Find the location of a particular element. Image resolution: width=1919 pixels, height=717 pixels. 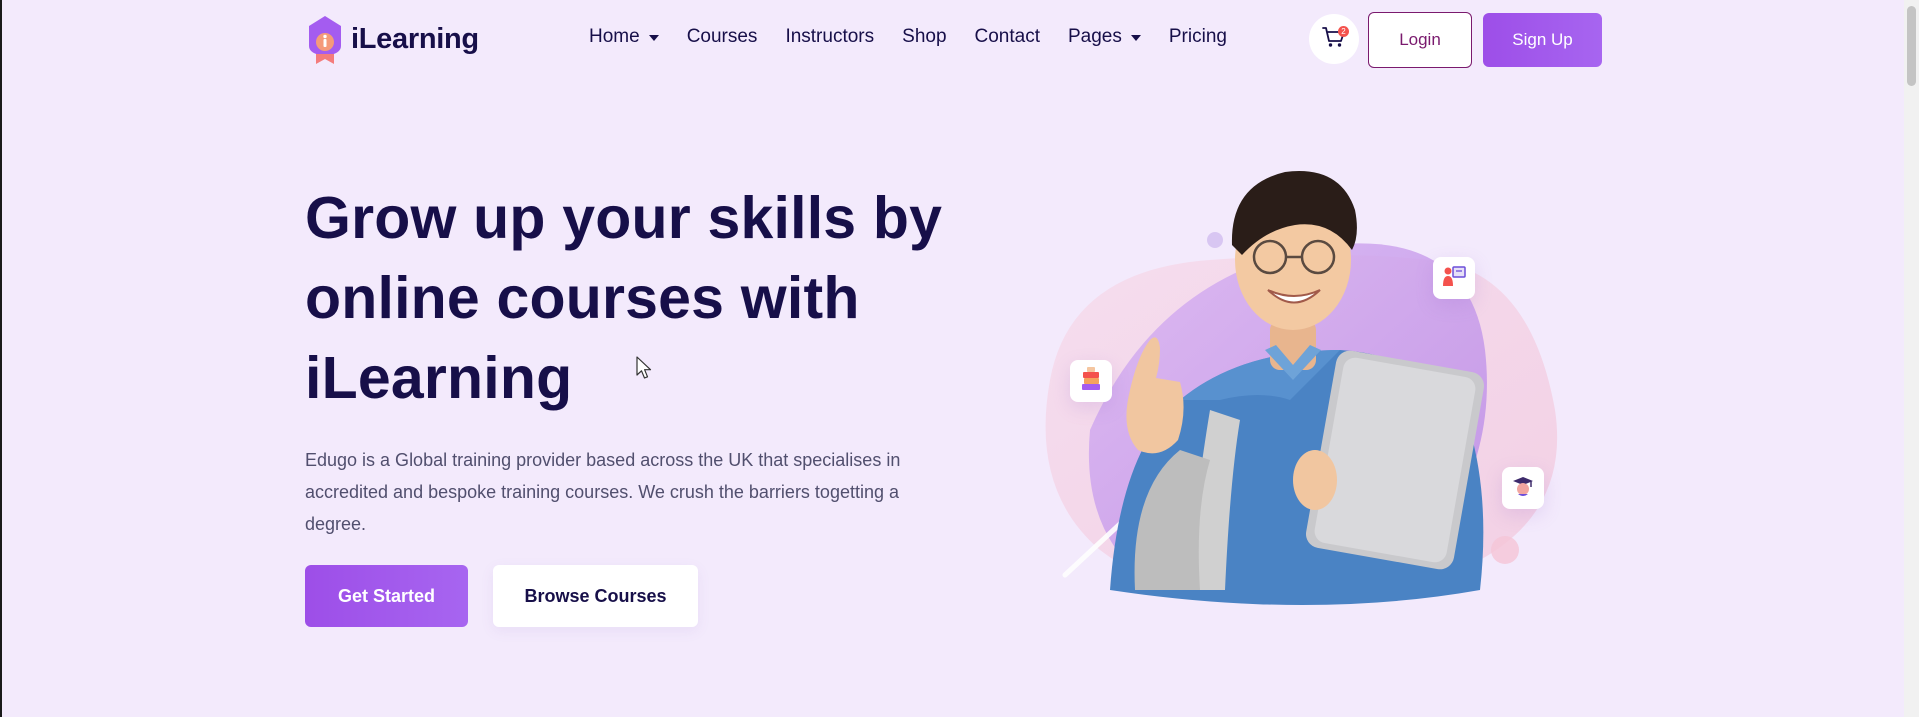

nav-item-courses: Courses is located at coordinates (722, 37).